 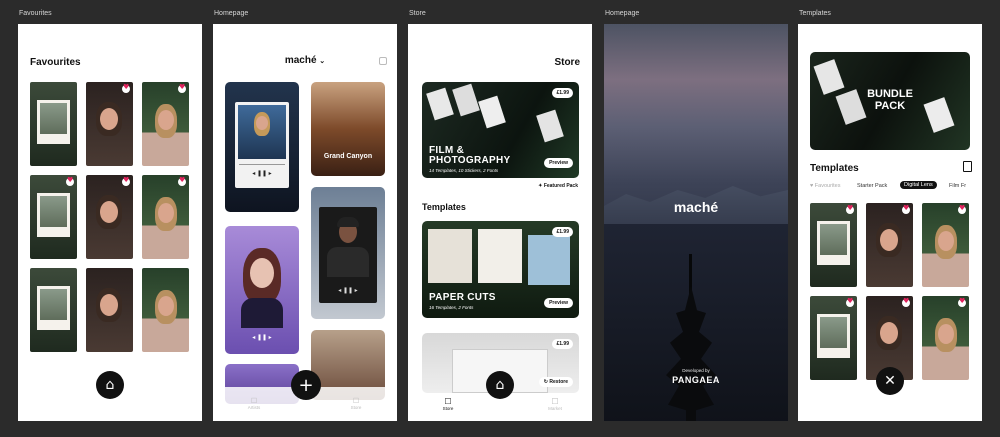 I want to click on filter-starter-pack: Starter Pack, so click(x=872, y=186).